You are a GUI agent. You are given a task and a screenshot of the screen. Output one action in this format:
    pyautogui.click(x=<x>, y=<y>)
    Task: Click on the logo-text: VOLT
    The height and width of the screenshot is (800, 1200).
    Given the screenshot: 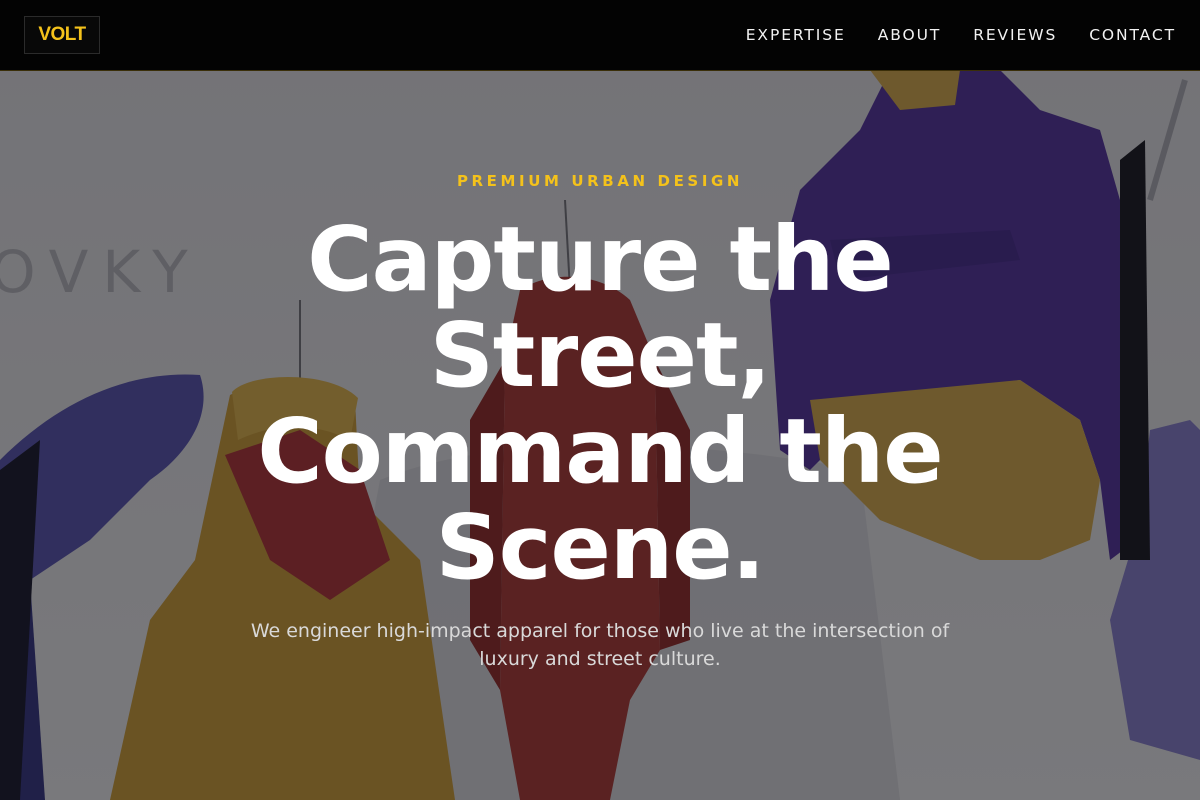 What is the action you would take?
    pyautogui.click(x=62, y=34)
    